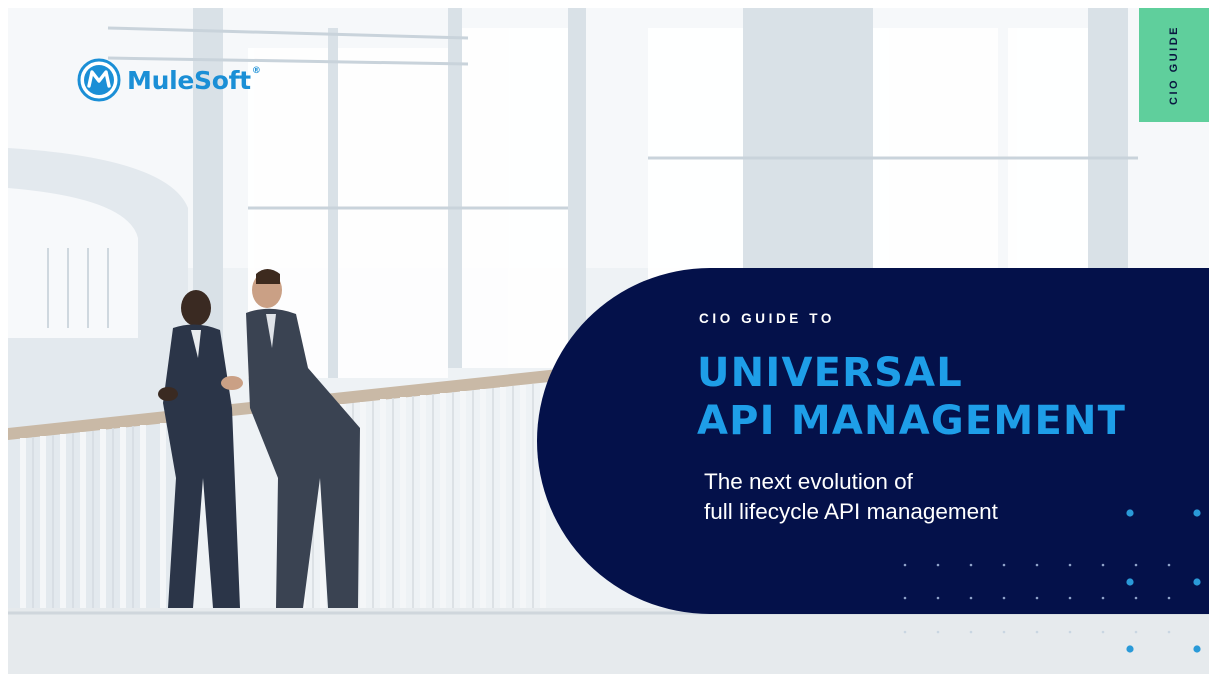 The width and height of the screenshot is (1209, 674). Describe the element at coordinates (851, 511) in the screenshot. I see `subheadline-line-2: full lifecycle API management` at that location.